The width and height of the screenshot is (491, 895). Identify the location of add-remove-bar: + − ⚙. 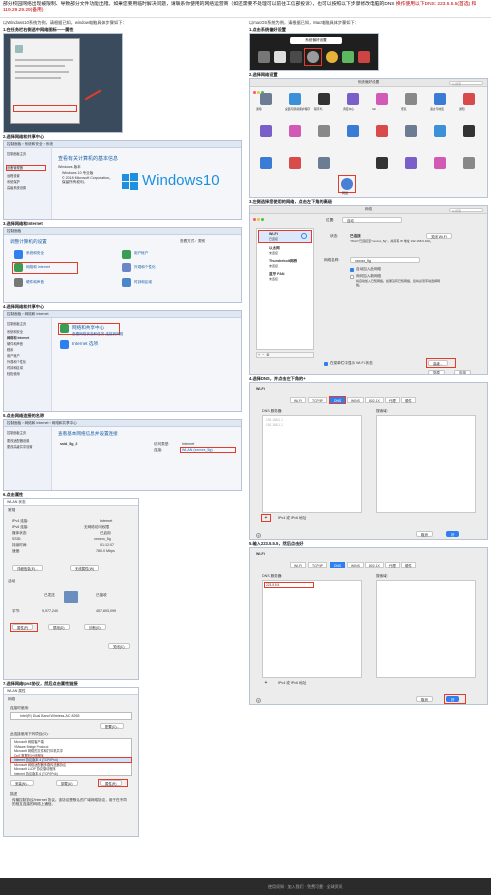
(285, 355).